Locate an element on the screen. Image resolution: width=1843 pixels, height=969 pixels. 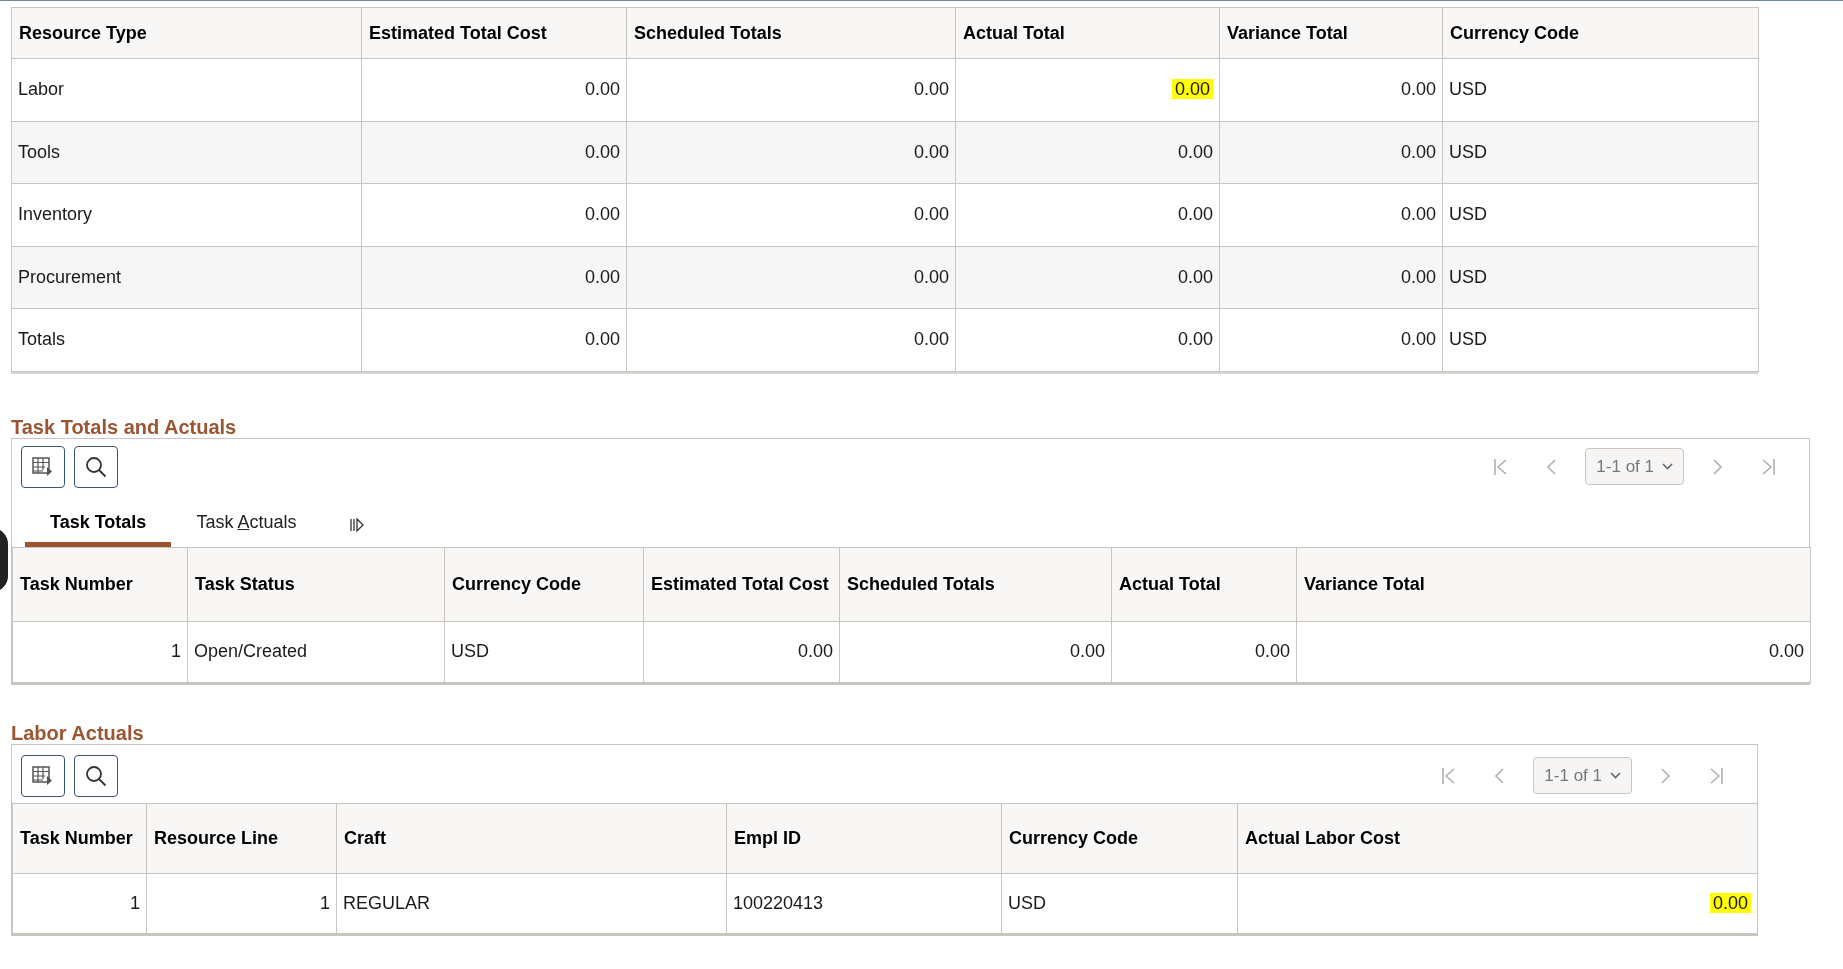
section-title: Task Totals and Actuals is located at coordinates (124, 426).